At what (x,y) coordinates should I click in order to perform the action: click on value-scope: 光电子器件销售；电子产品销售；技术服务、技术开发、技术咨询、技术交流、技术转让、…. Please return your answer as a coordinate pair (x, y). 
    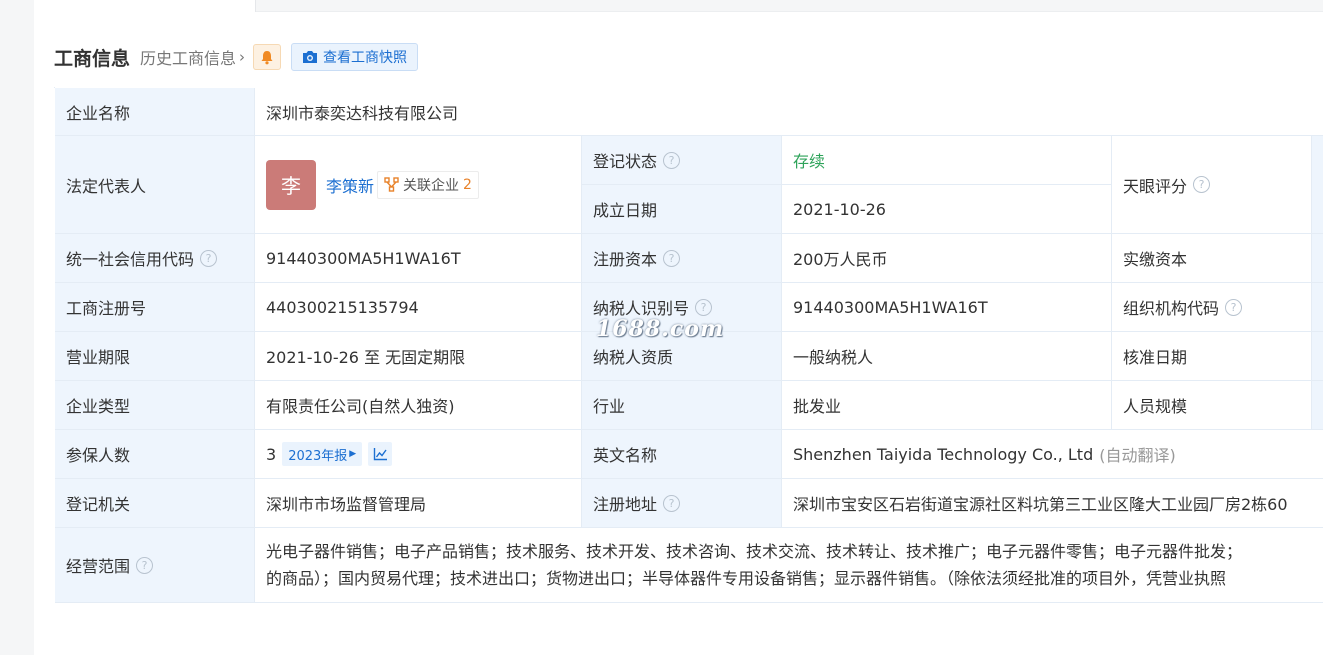
    Looking at the image, I should click on (789, 565).